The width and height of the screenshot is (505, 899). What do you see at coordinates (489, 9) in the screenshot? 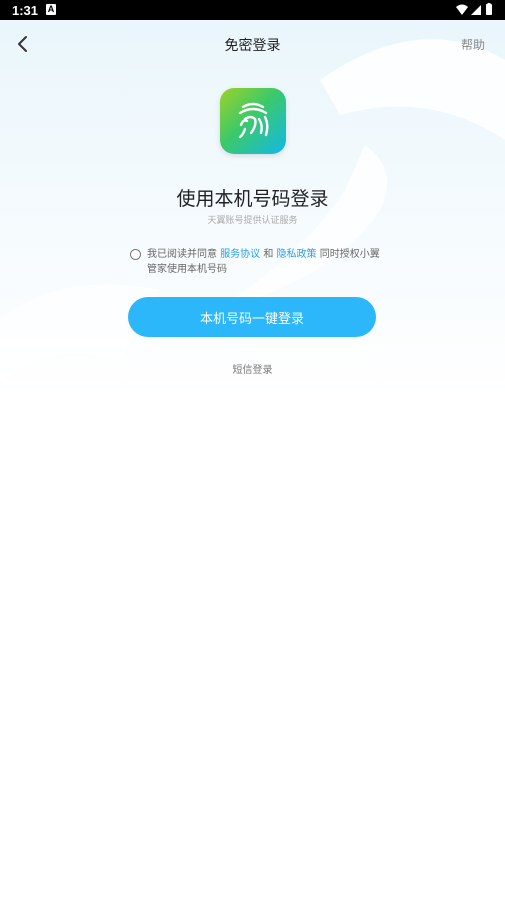
I see `battery-icon` at bounding box center [489, 9].